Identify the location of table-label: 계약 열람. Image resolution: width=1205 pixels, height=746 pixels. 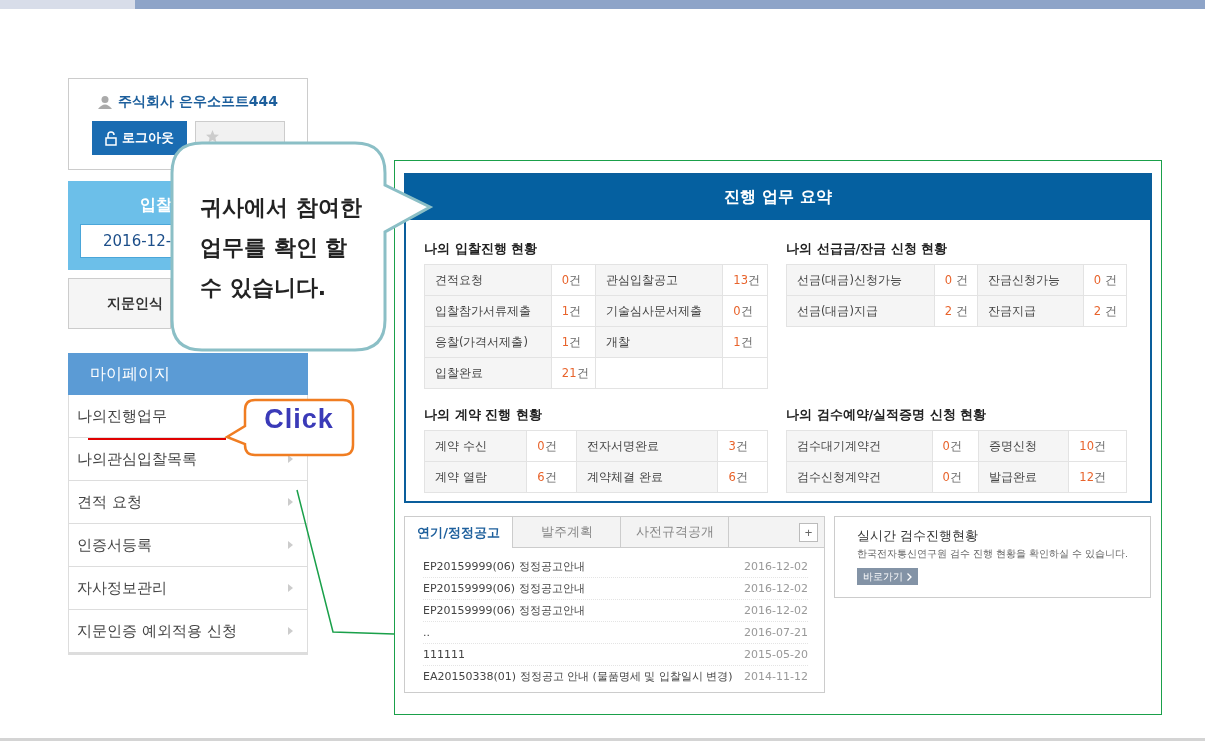
(475, 477).